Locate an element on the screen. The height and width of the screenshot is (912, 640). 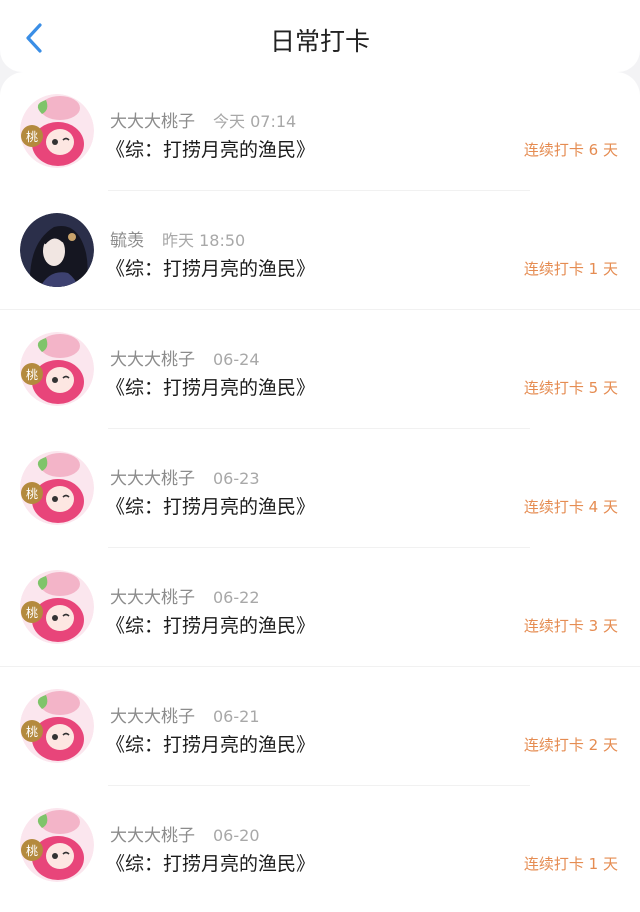
streak-badge: 连续打卡 5 天 is located at coordinates (570, 388).